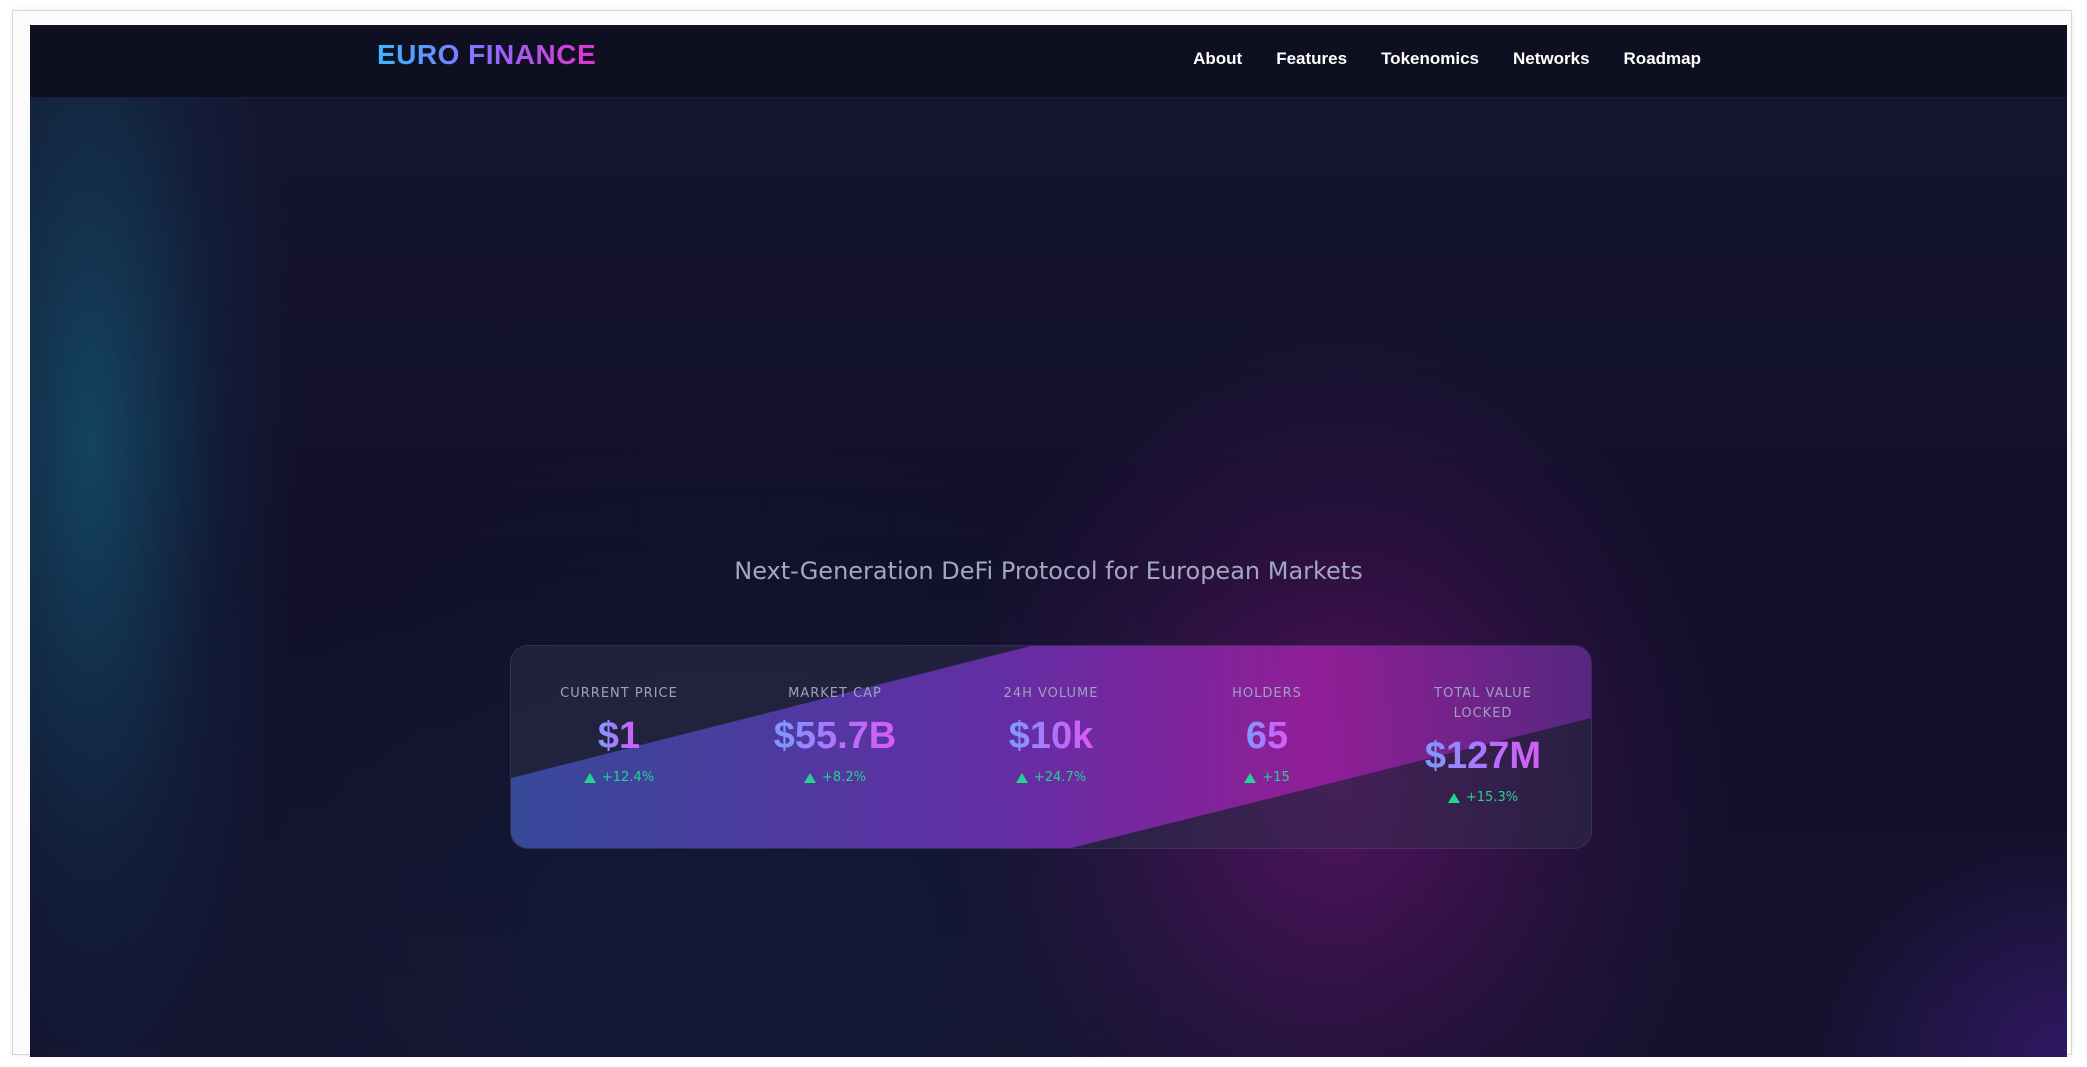 Image resolution: width=2087 pixels, height=1067 pixels. I want to click on stat-current-price: CURRENT PRICE $1 +12.4%, so click(619, 747).